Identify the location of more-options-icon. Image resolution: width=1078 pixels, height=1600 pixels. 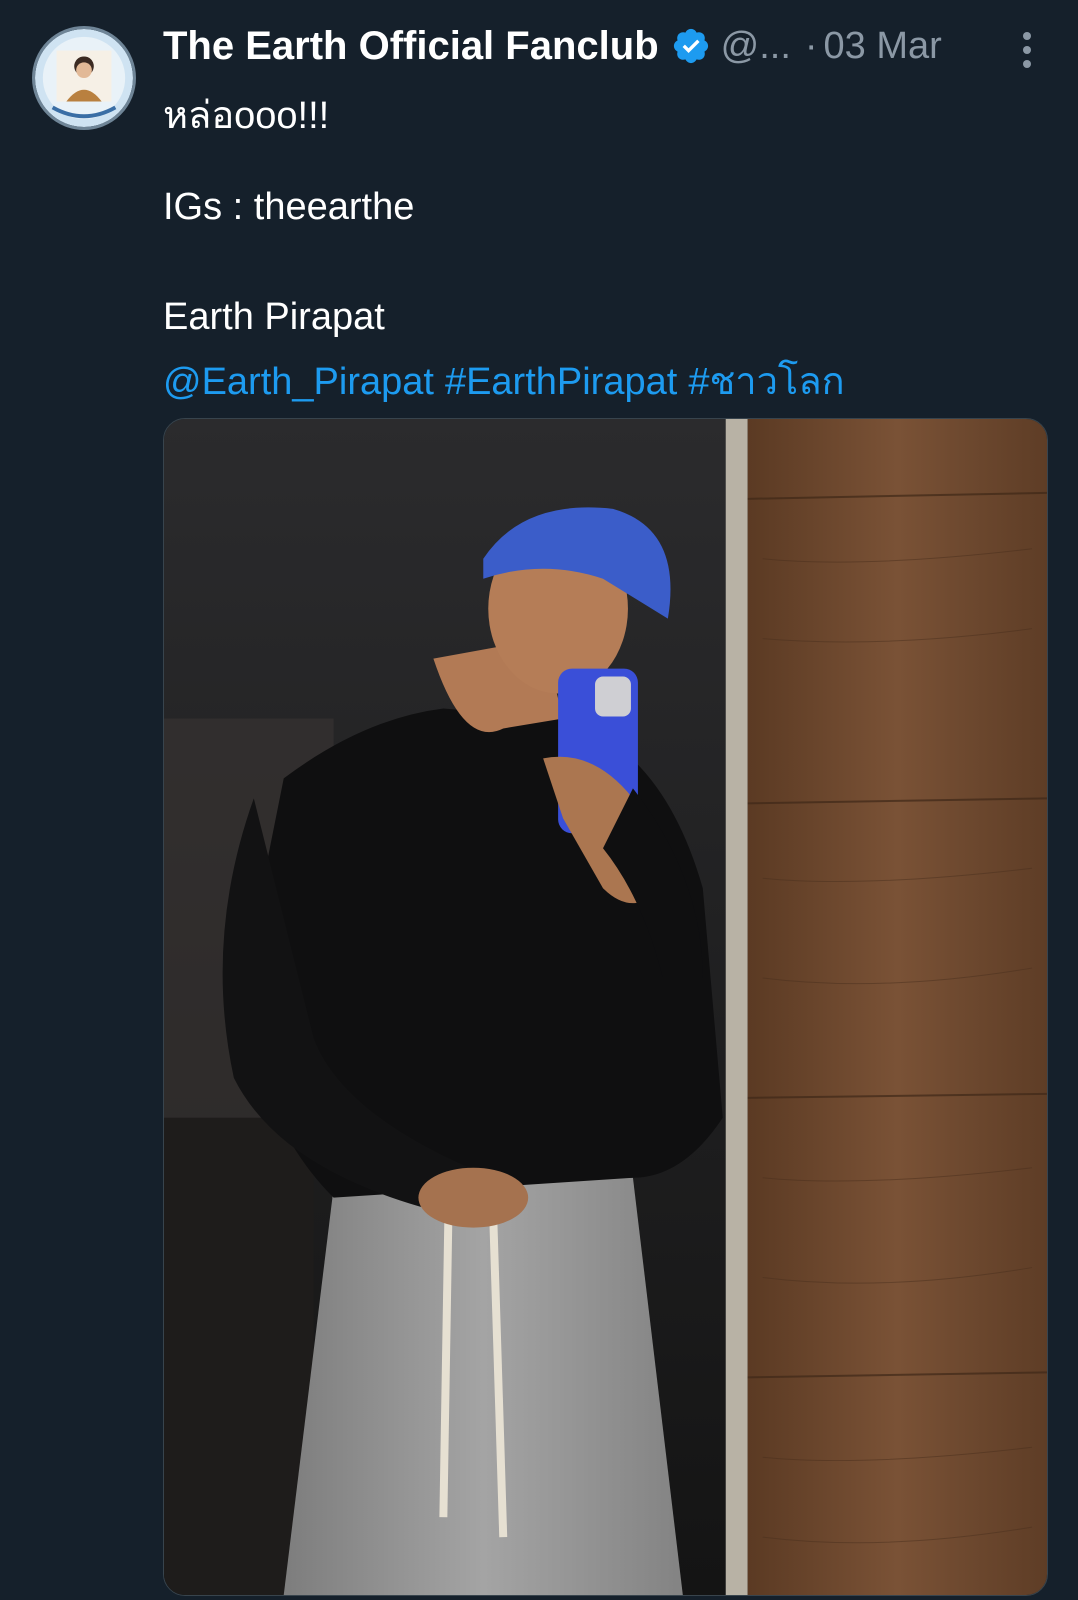
(1027, 50).